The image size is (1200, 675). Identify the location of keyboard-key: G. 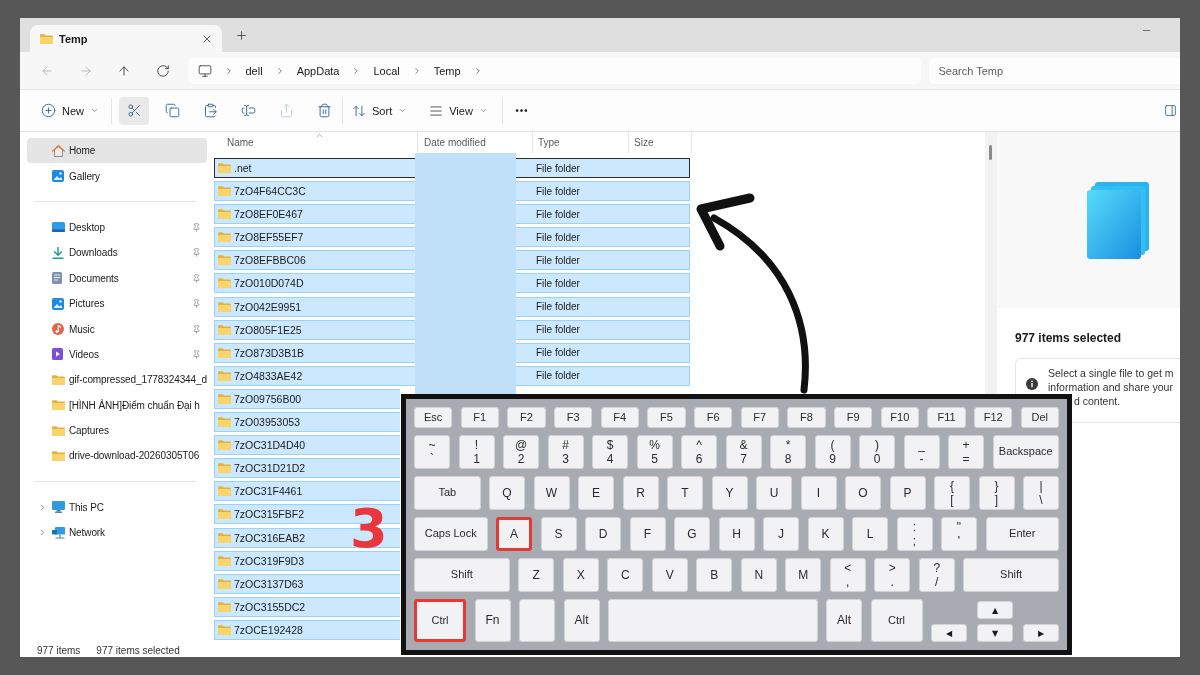
(692, 534).